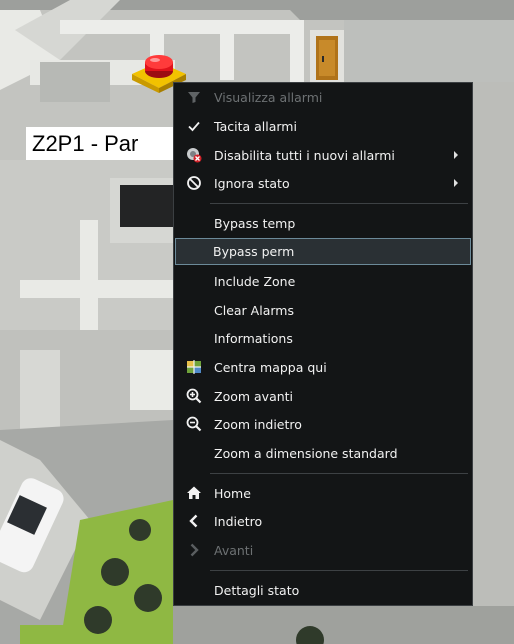 The image size is (514, 644). Describe the element at coordinates (306, 453) in the screenshot. I see `menu-item-label: Zoom a dimensione standard` at that location.